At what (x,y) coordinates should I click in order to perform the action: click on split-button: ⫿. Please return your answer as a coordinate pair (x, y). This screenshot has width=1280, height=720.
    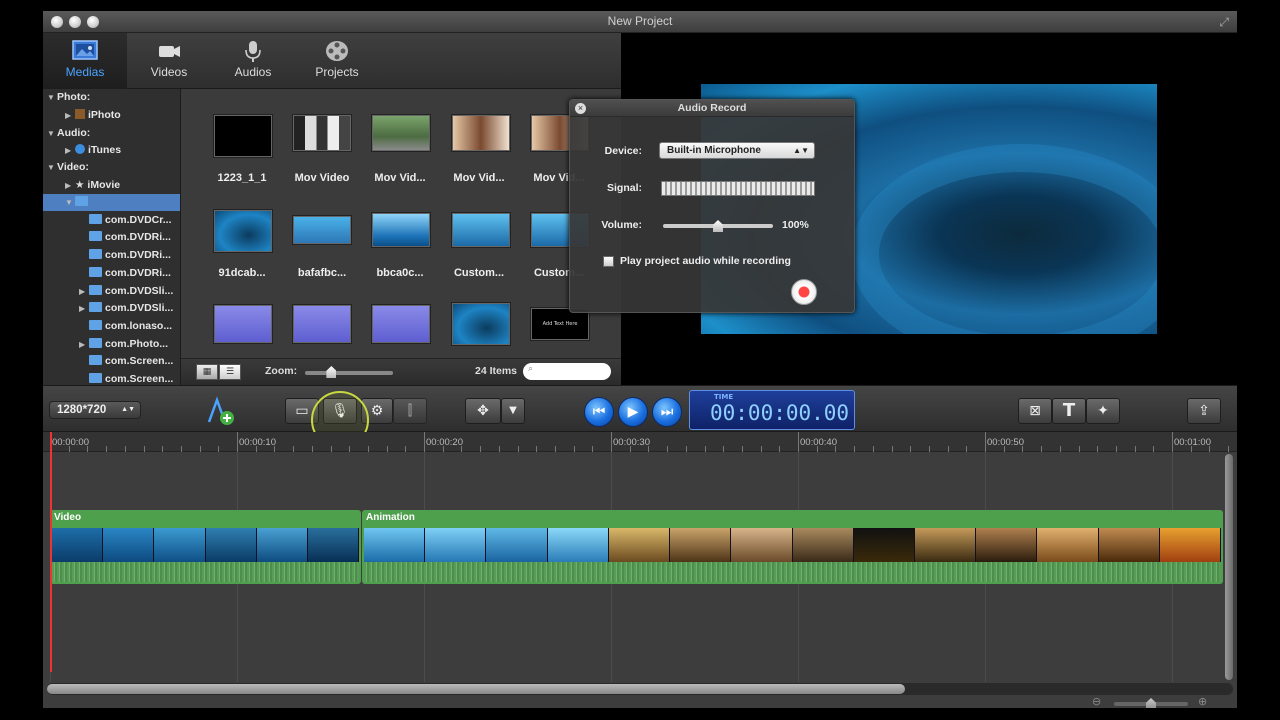
    Looking at the image, I should click on (410, 411).